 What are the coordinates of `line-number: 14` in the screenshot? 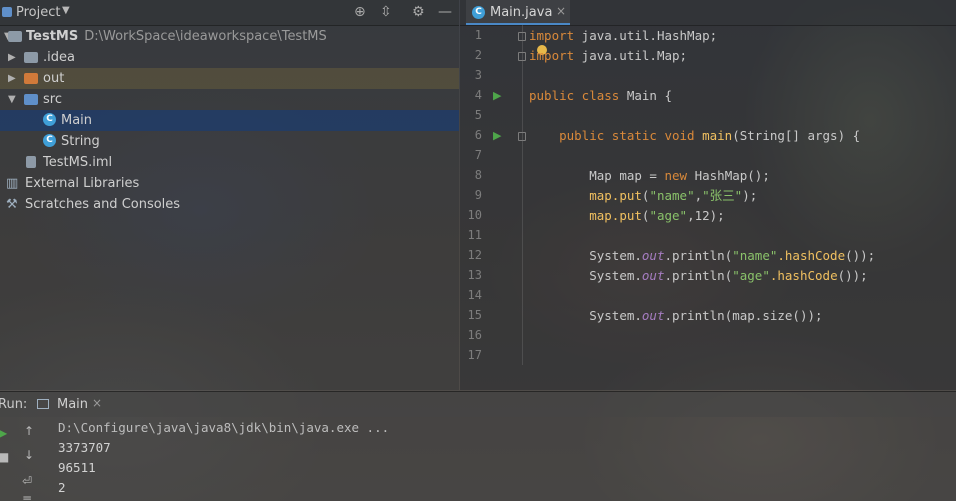 It's located at (474, 295).